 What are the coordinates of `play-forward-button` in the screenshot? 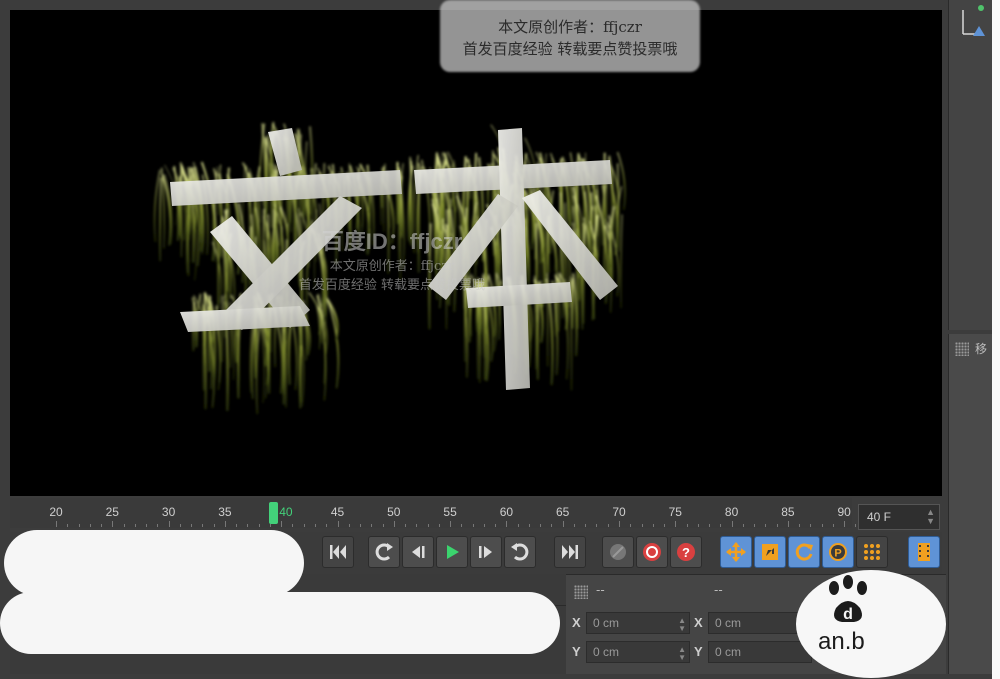 It's located at (452, 552).